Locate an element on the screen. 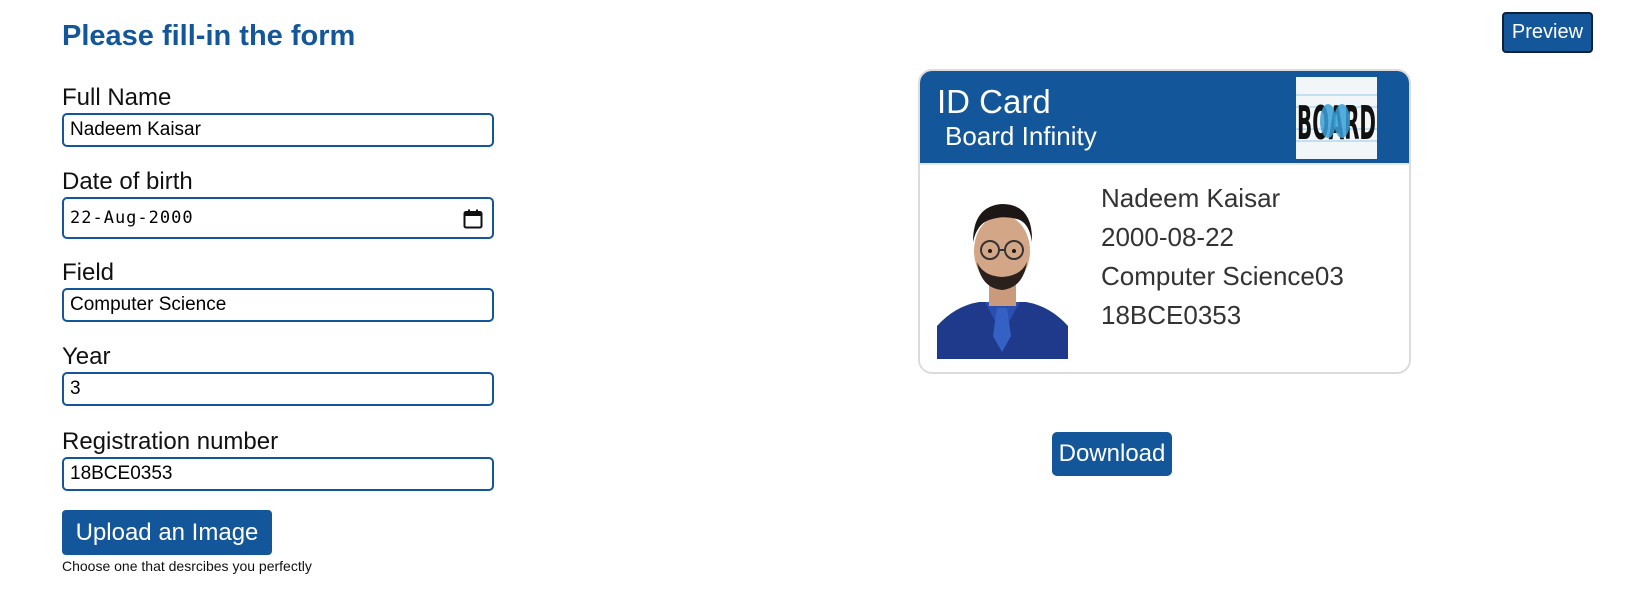  reg-number-value: 18BCE0353 is located at coordinates (121, 473).